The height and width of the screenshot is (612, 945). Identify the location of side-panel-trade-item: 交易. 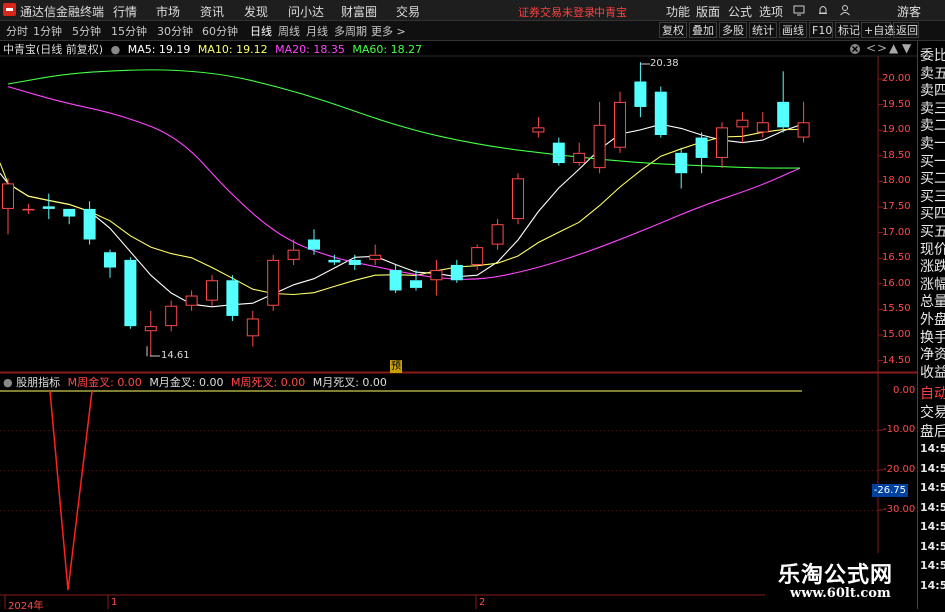
(932, 412).